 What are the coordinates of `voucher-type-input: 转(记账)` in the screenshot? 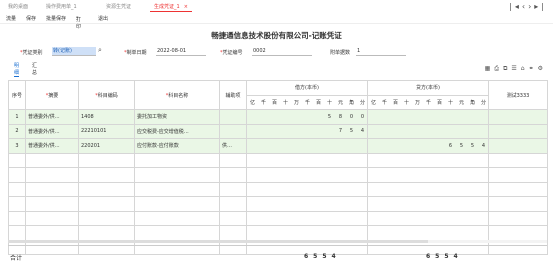 It's located at (74, 51).